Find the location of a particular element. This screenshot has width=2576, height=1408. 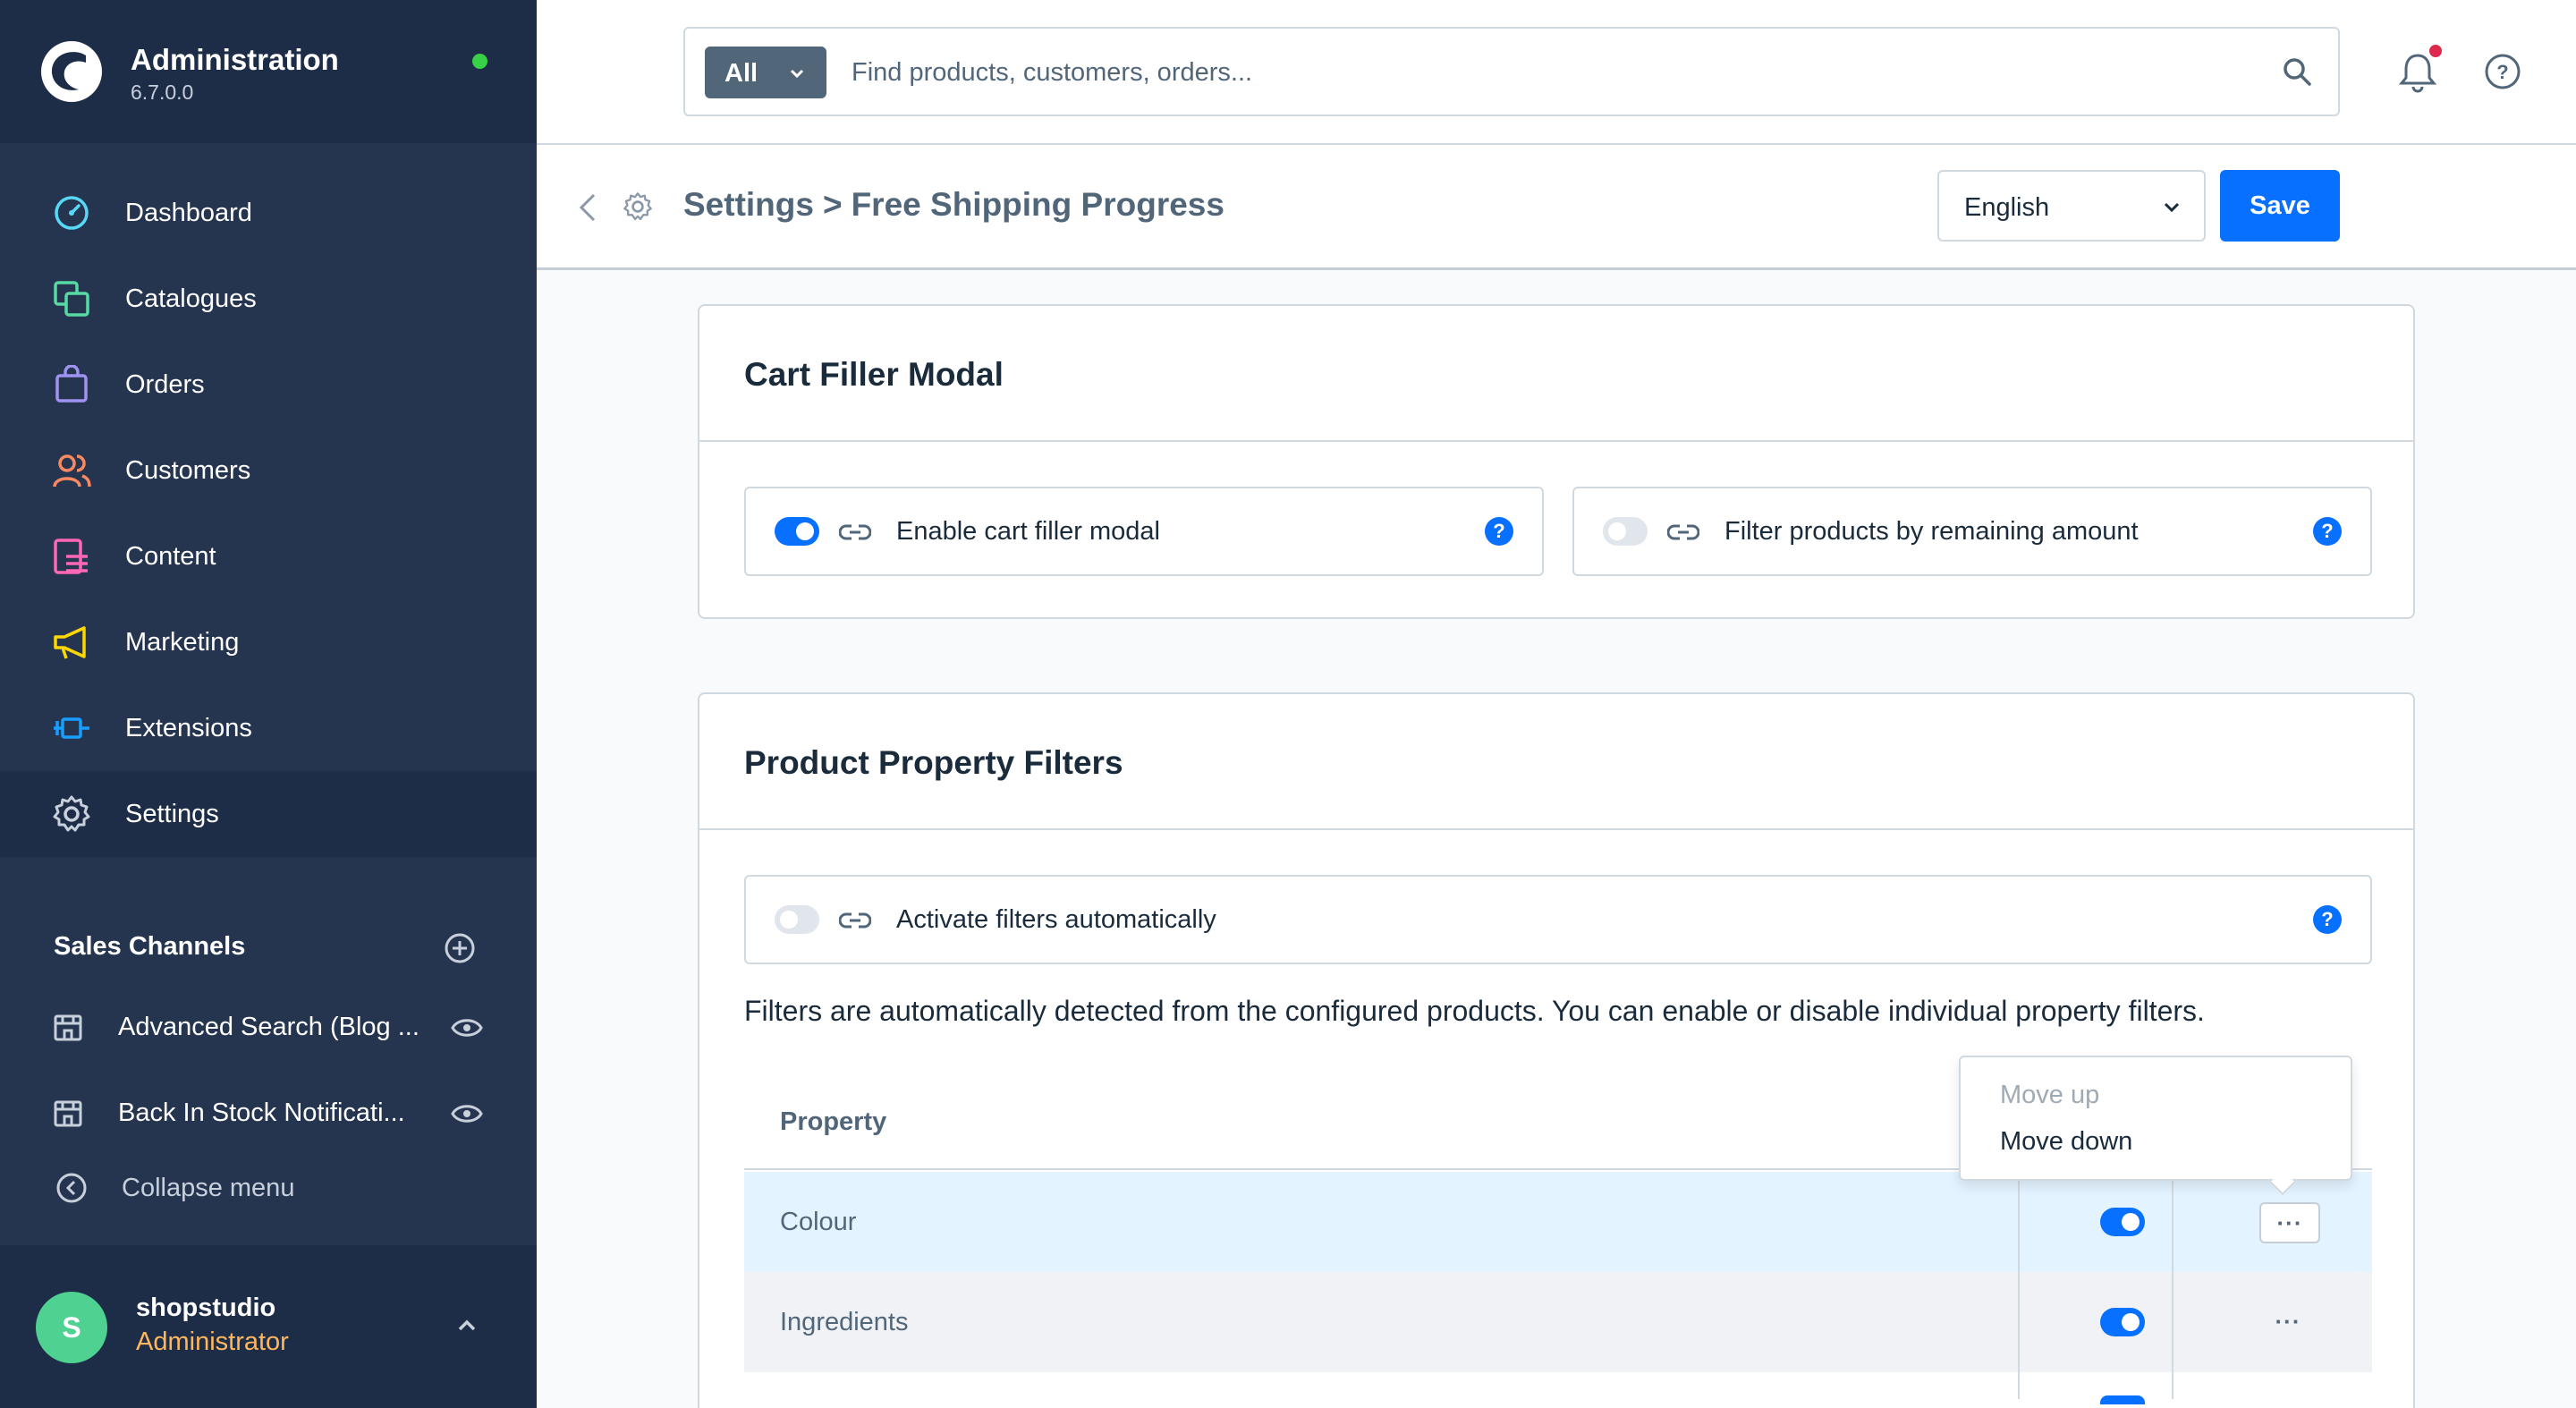

nav-item-settings: Settings is located at coordinates (268, 814).